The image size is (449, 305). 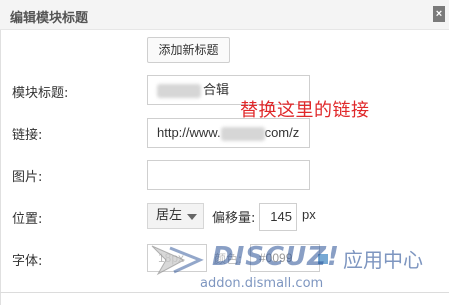 I want to click on align-select: 居左, so click(x=175, y=216).